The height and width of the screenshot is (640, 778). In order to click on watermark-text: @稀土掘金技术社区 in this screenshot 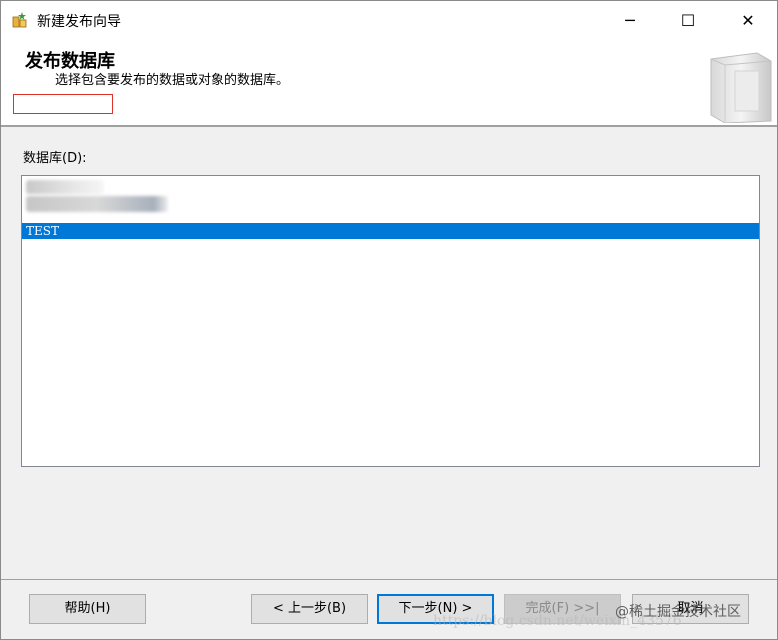, I will do `click(678, 612)`.